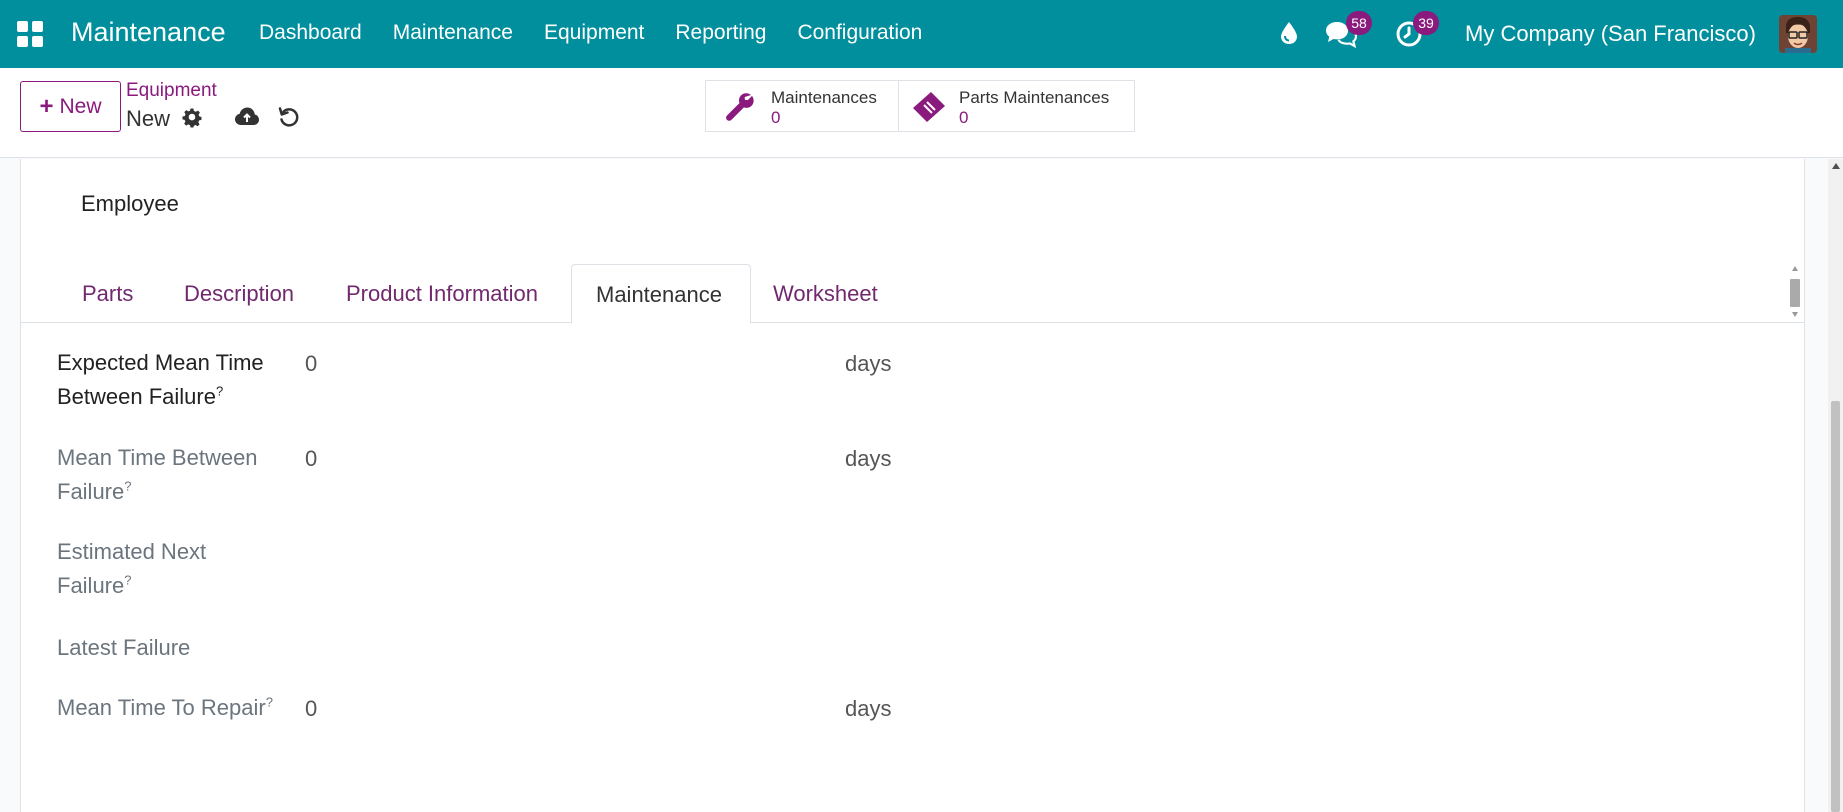  Describe the element at coordinates (1610, 34) in the screenshot. I see `company-switcher: My Company (San Francisco)` at that location.